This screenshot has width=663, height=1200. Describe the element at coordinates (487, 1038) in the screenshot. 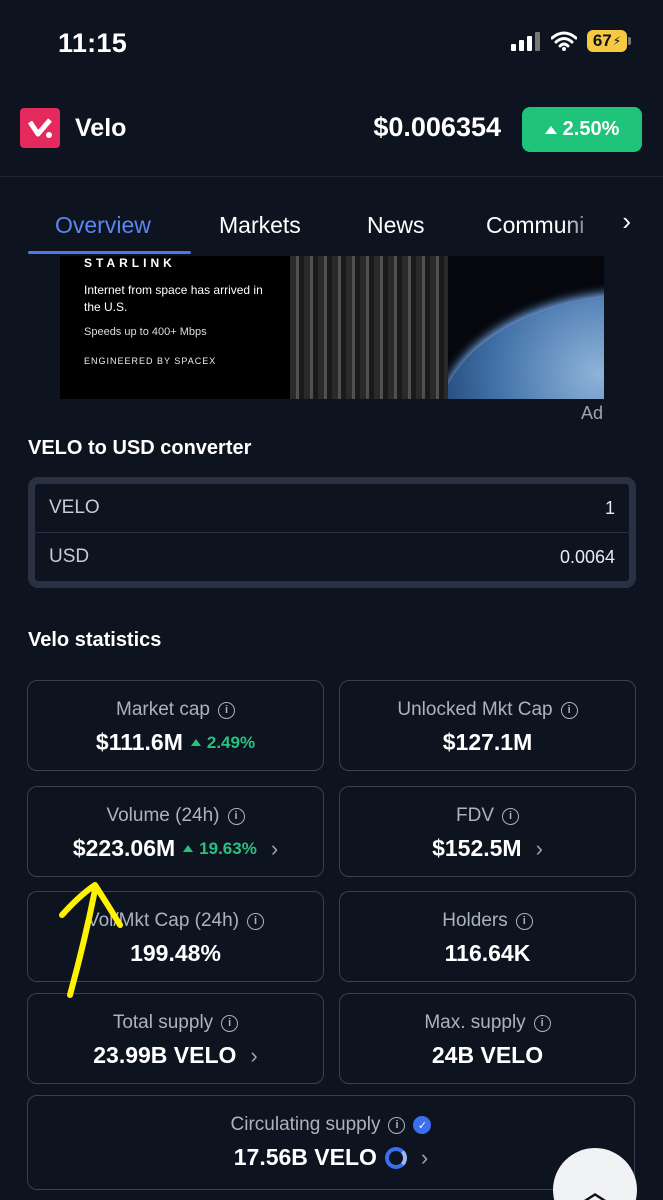

I see `max-supply-card: Max. supply i 24B VELO` at that location.